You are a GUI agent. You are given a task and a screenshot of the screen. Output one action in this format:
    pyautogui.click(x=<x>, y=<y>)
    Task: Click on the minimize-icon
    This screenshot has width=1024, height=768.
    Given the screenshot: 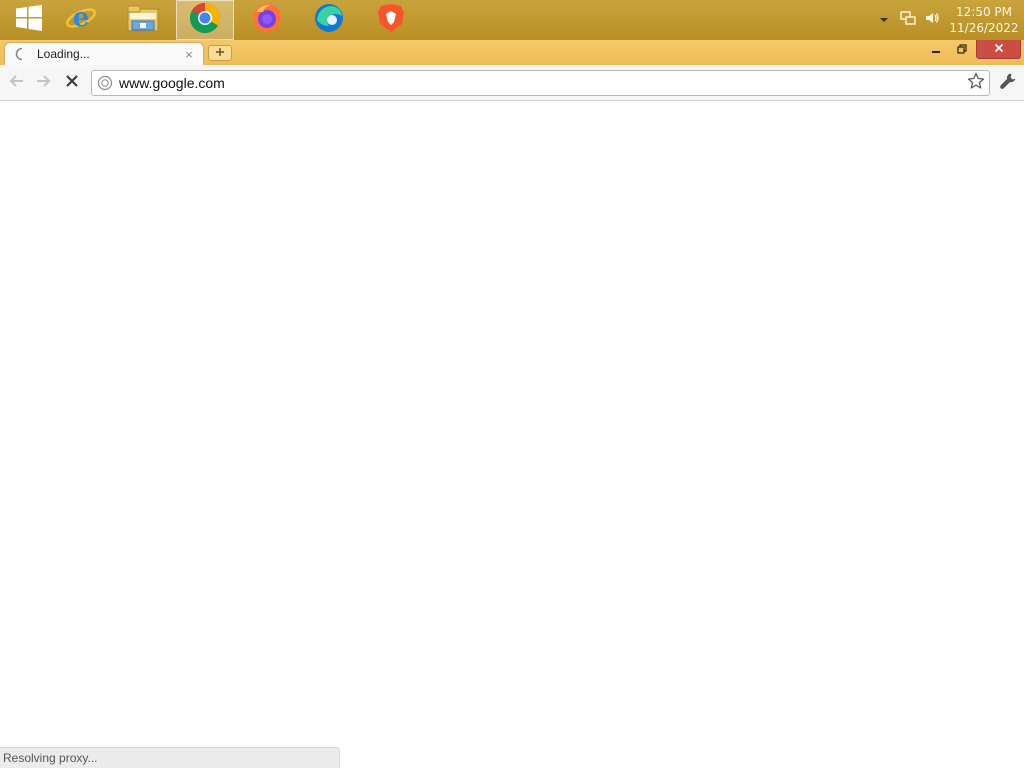 What is the action you would take?
    pyautogui.click(x=936, y=50)
    